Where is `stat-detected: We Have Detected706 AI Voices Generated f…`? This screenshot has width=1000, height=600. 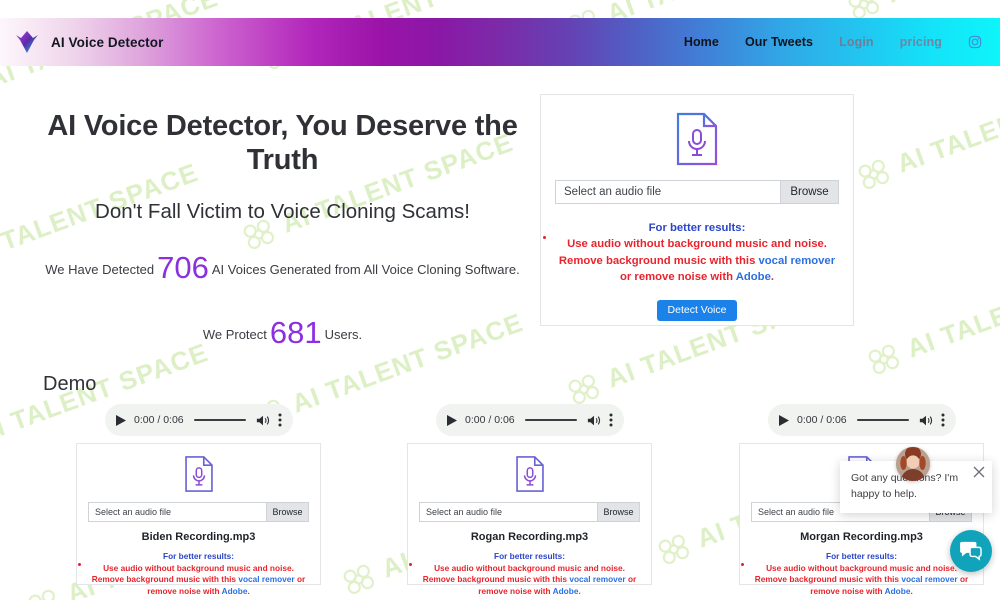
stat-detected: We Have Detected706 AI Voices Generated f… is located at coordinates (282, 267).